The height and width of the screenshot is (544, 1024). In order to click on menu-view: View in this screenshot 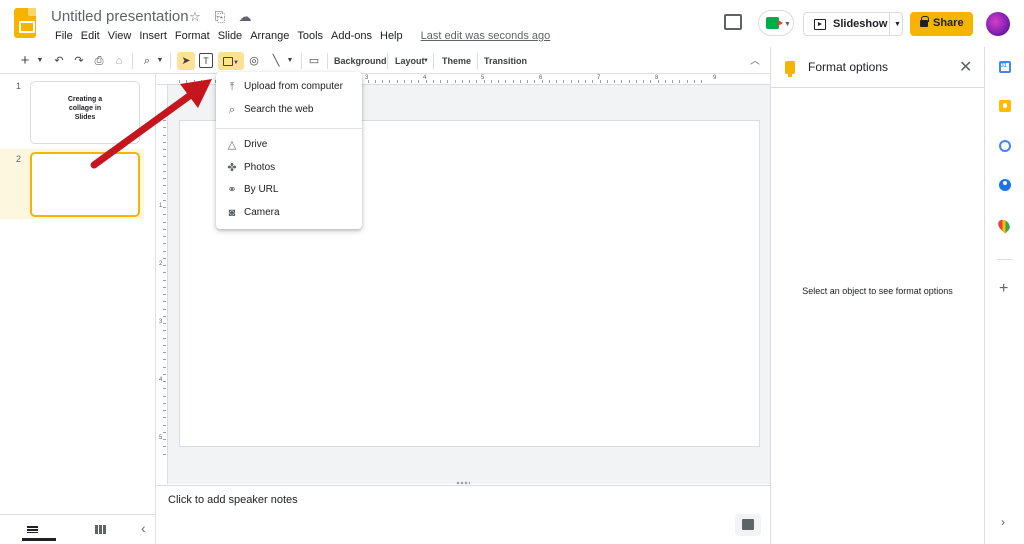, I will do `click(120, 36)`.